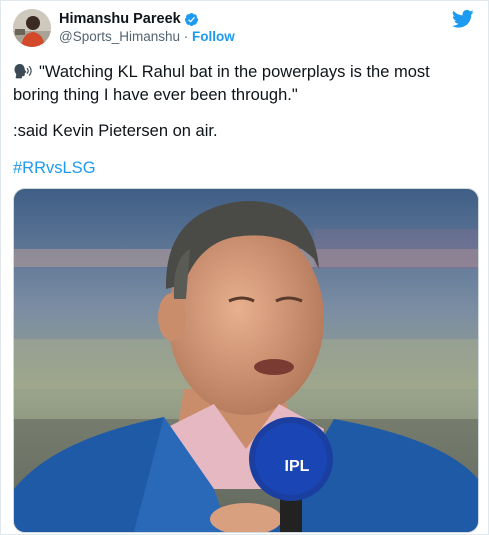 The image size is (489, 535). What do you see at coordinates (54, 168) in the screenshot?
I see `hashtag-link: #RRvsLSG` at bounding box center [54, 168].